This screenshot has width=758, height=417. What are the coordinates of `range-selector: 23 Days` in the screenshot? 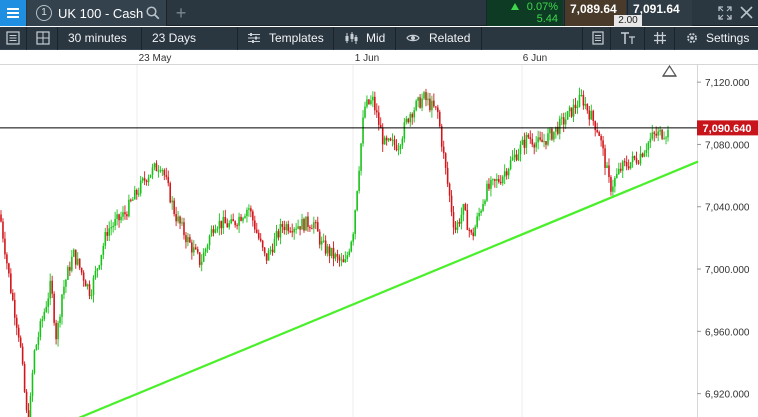 It's located at (190, 38).